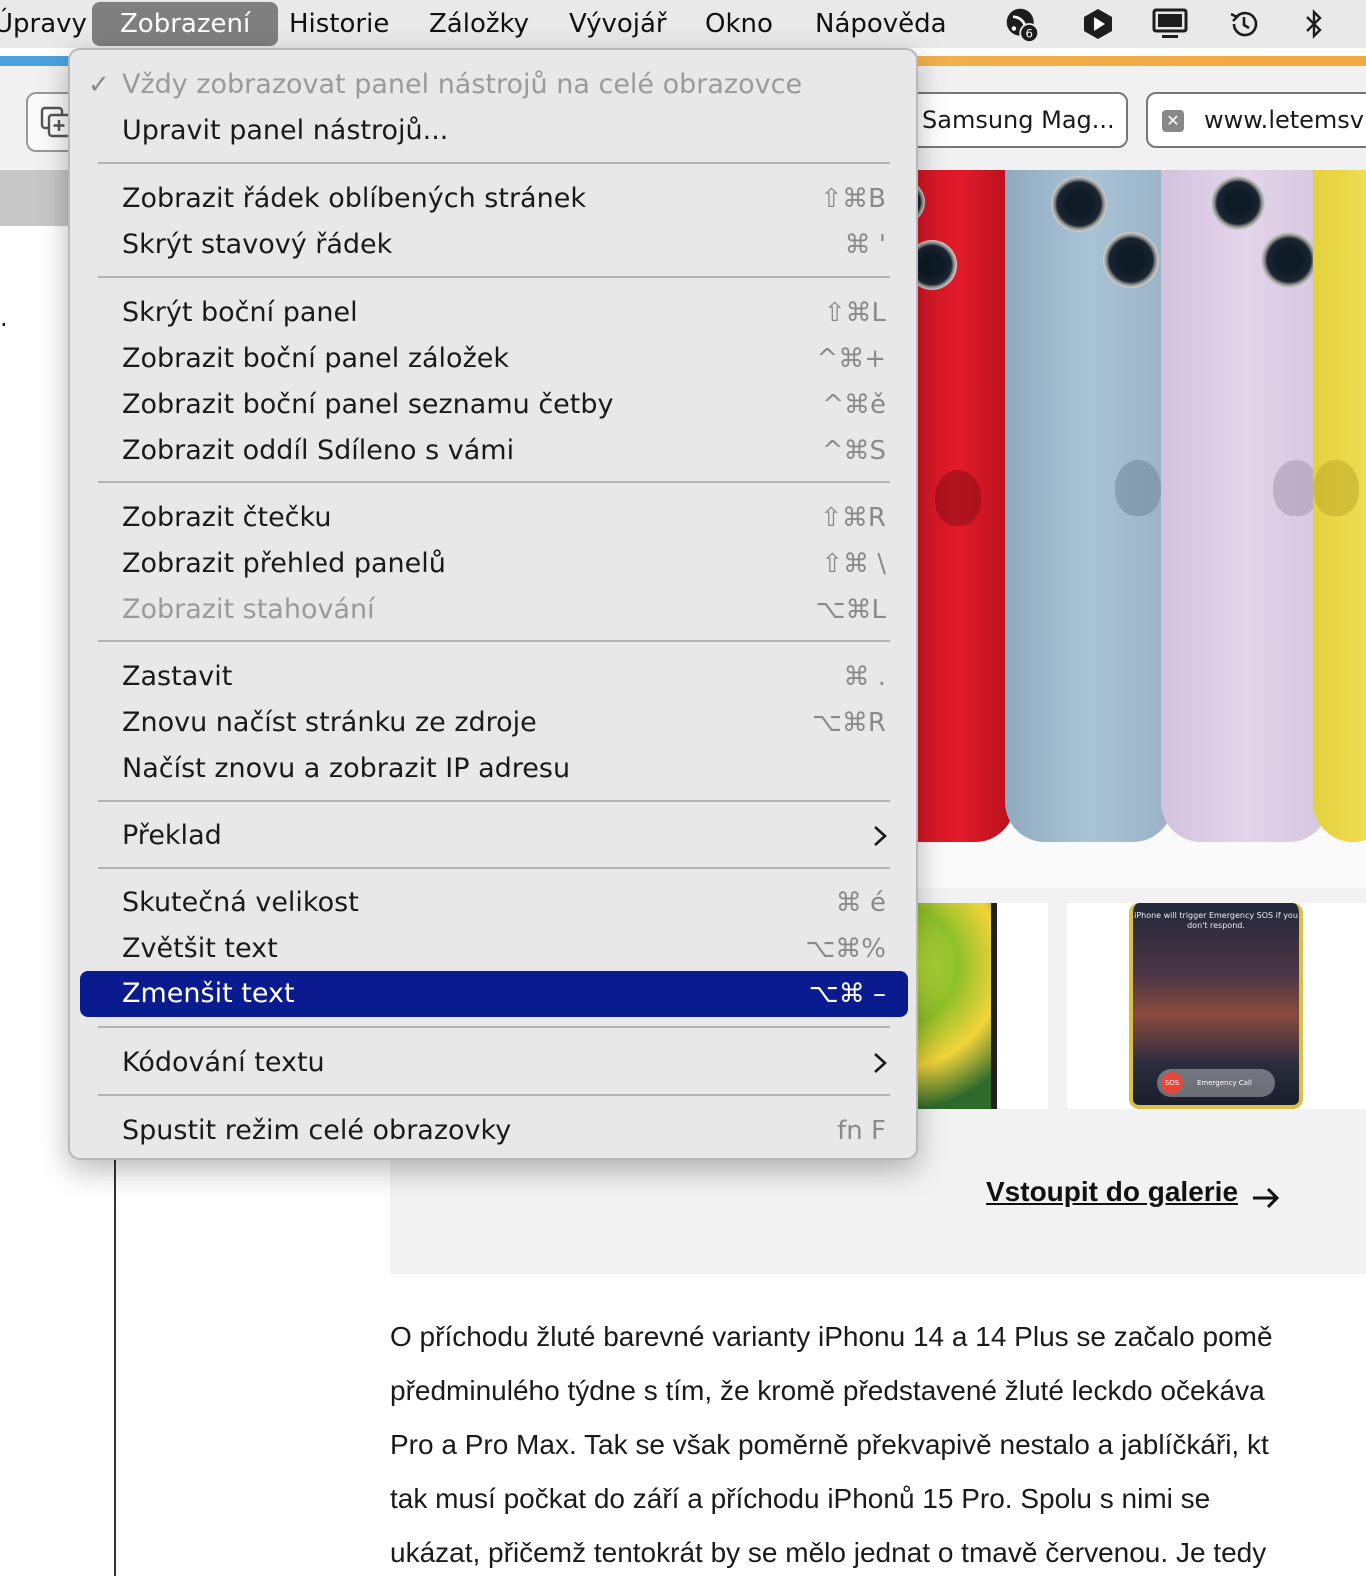 This screenshot has height=1580, width=1366. What do you see at coordinates (35, 198) in the screenshot?
I see `sidebar-highlight` at bounding box center [35, 198].